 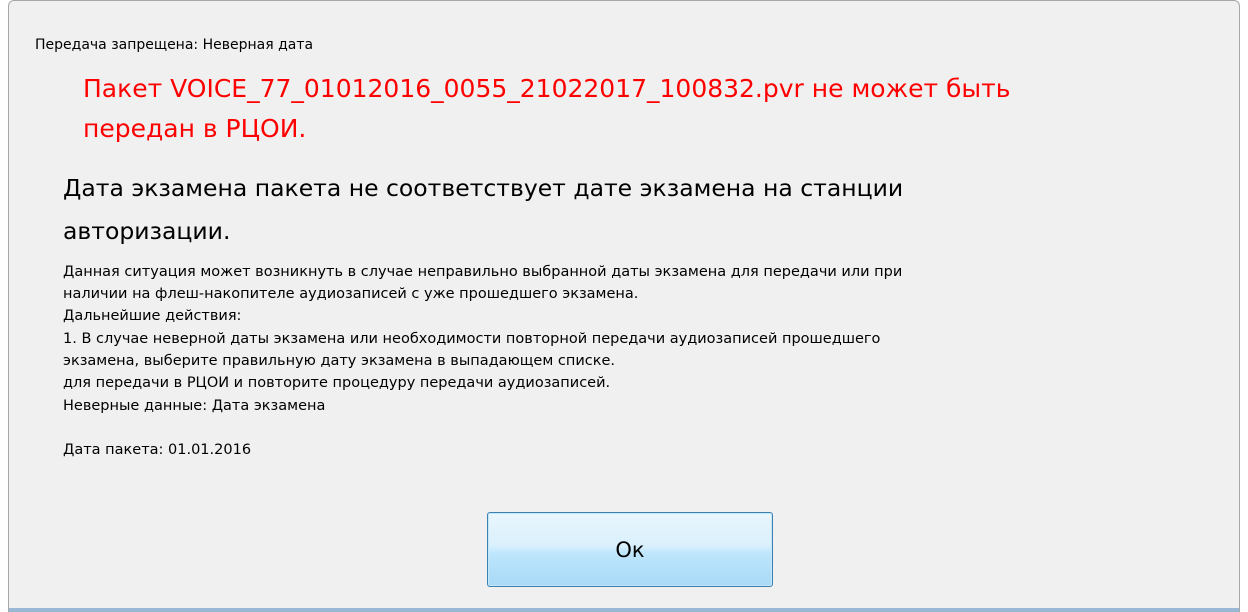 What do you see at coordinates (630, 549) in the screenshot?
I see `ok-button: Ок` at bounding box center [630, 549].